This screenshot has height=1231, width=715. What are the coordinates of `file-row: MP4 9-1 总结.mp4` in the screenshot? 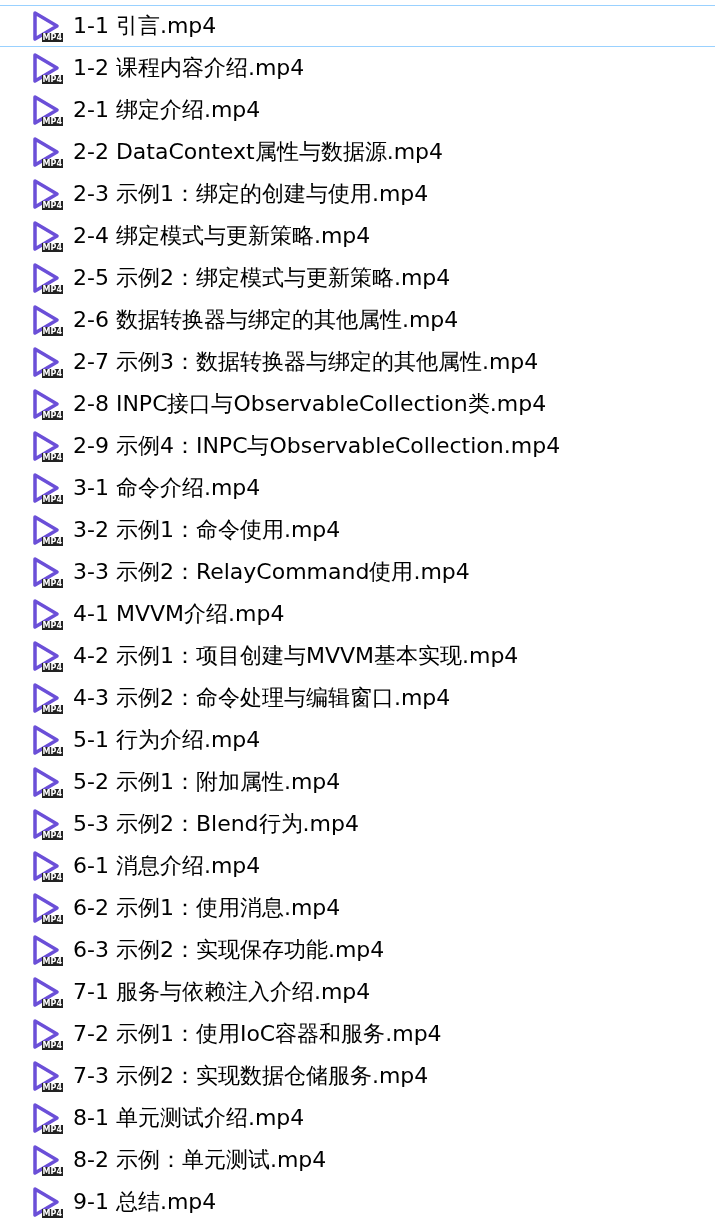 It's located at (357, 1202).